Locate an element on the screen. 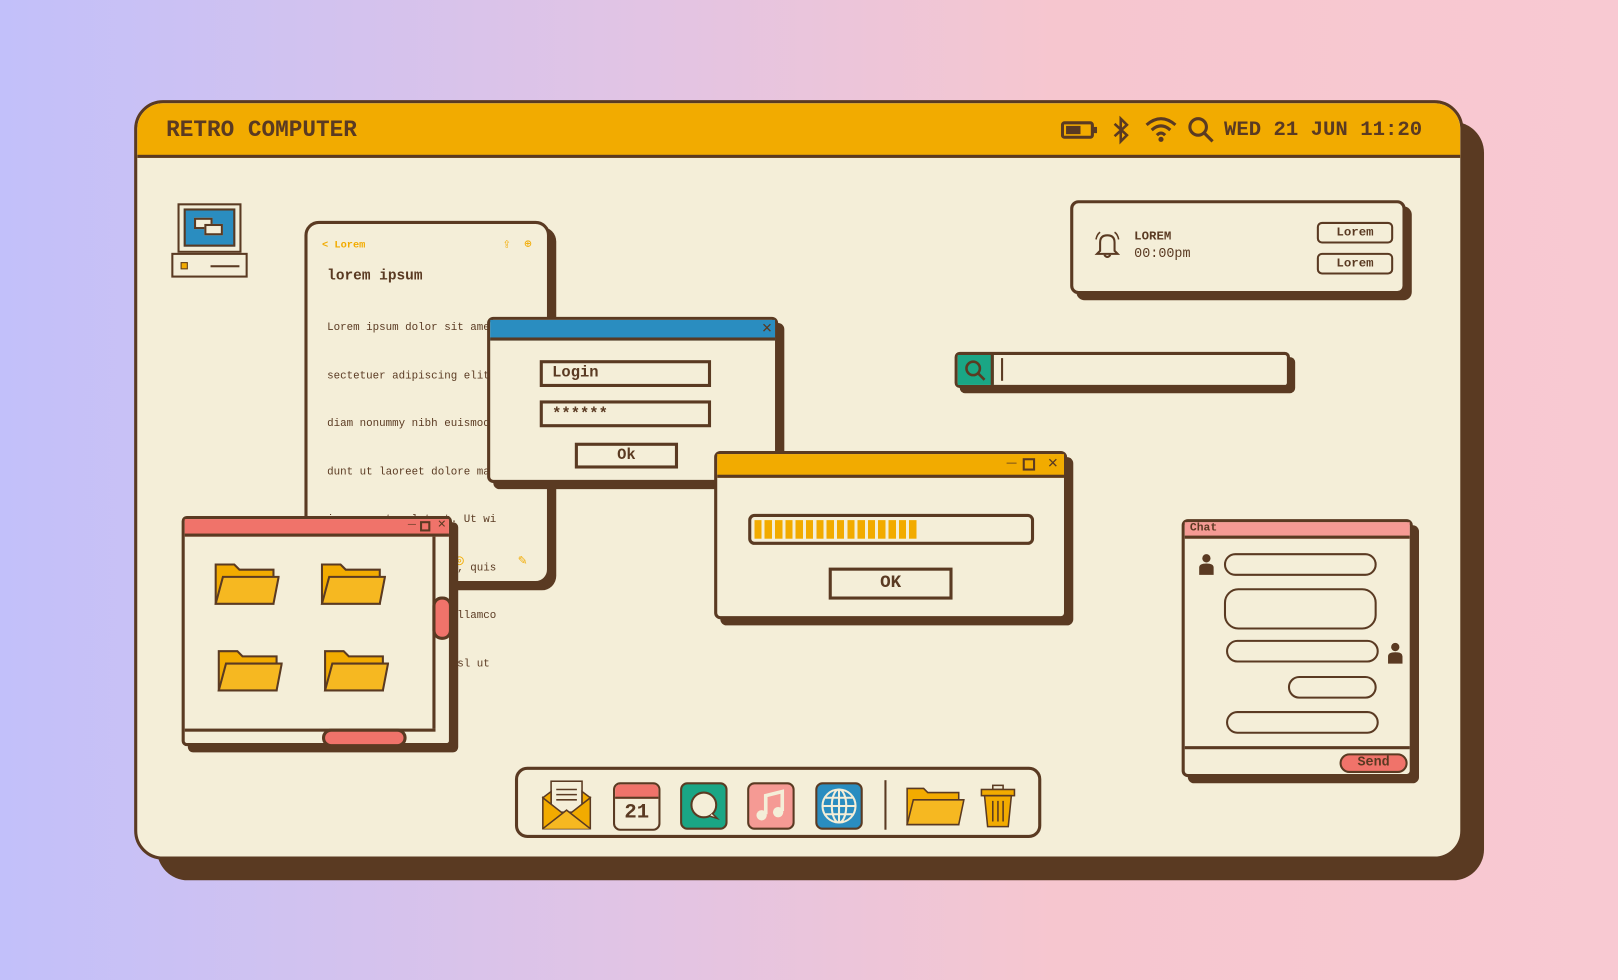  password-field: ****** is located at coordinates (625, 414).